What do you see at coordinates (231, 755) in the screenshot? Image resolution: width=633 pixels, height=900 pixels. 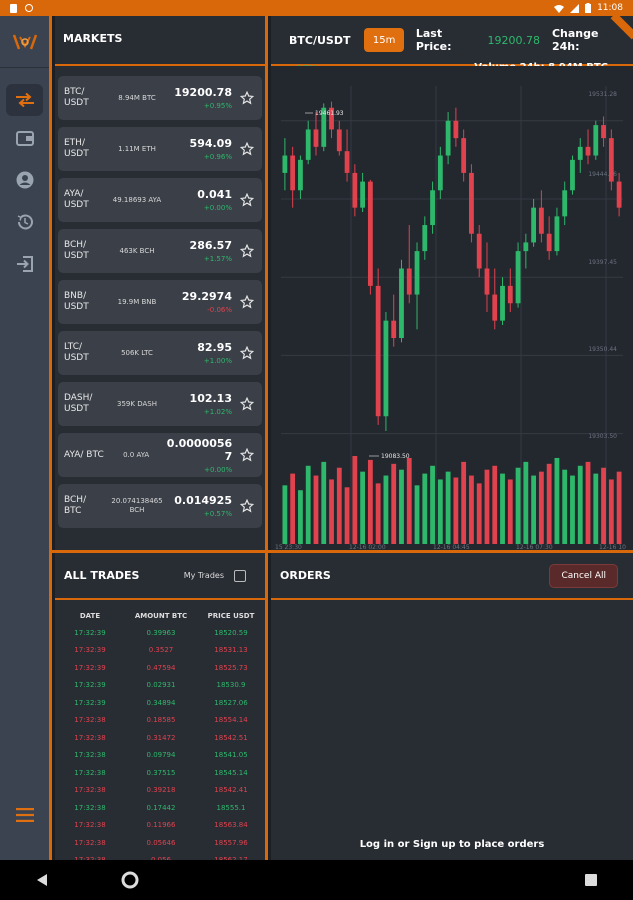 I see `trade-price: 18541.05` at bounding box center [231, 755].